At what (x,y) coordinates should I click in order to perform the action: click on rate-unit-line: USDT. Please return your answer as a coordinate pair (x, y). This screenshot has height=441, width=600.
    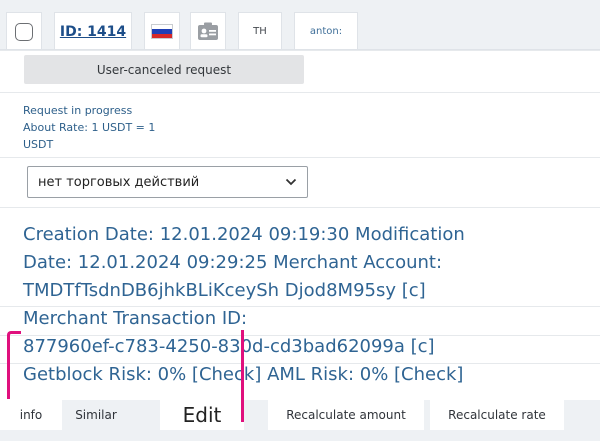
    Looking at the image, I should click on (38, 144).